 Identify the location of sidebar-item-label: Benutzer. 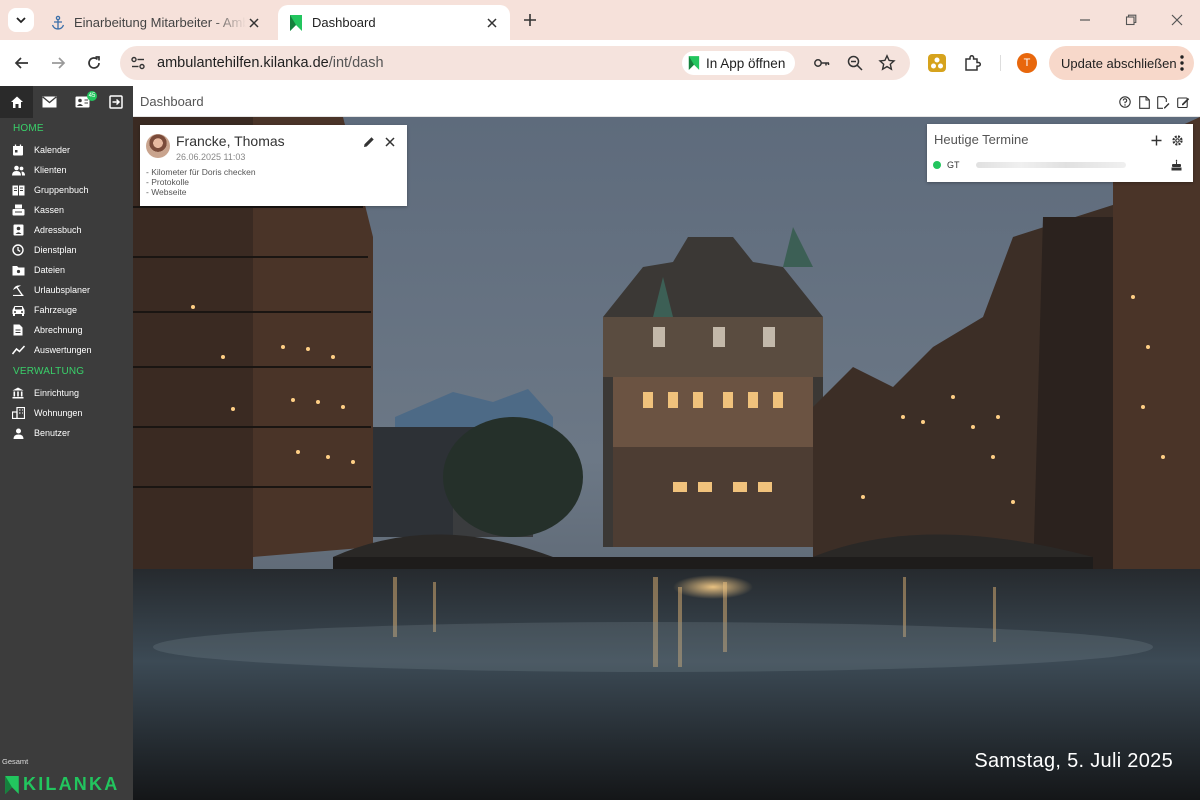
(52, 433).